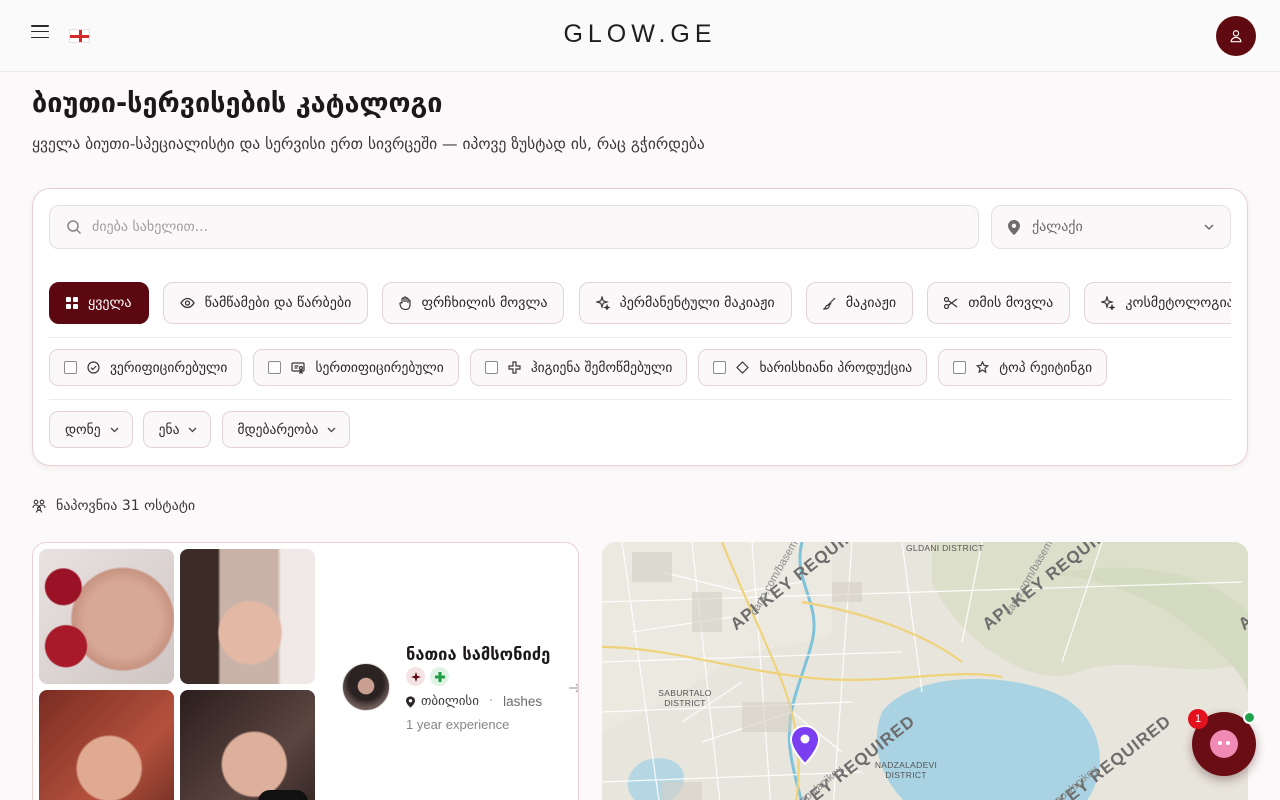 This screenshot has width=1280, height=800. I want to click on category-chip-label: წამწამები და წარბები, so click(278, 303).